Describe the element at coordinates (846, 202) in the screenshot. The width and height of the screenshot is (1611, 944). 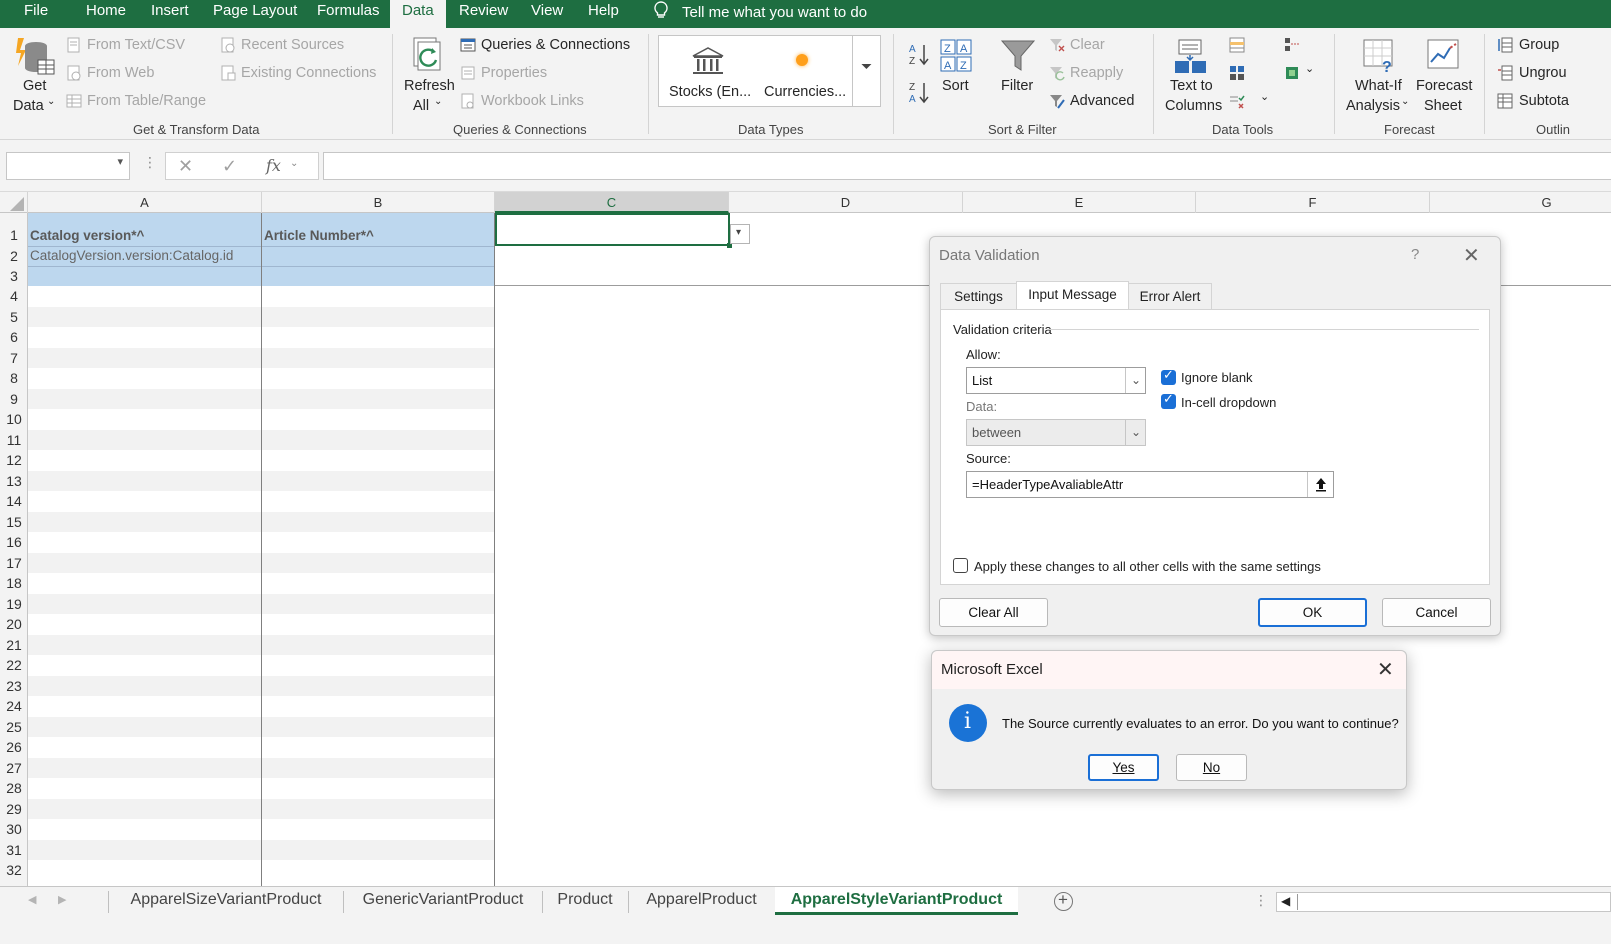
I see `column-header-d: D` at that location.